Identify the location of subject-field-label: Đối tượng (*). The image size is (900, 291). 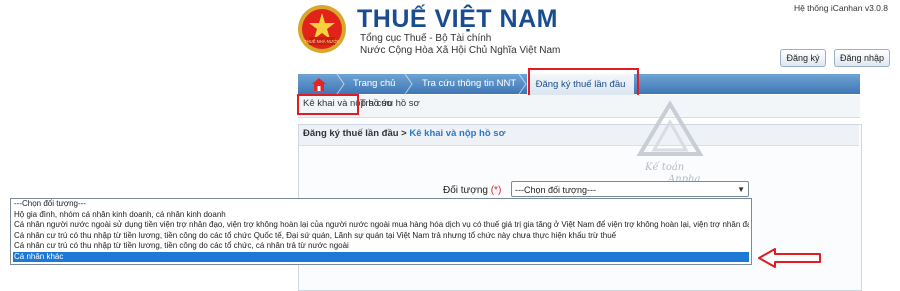
(472, 190).